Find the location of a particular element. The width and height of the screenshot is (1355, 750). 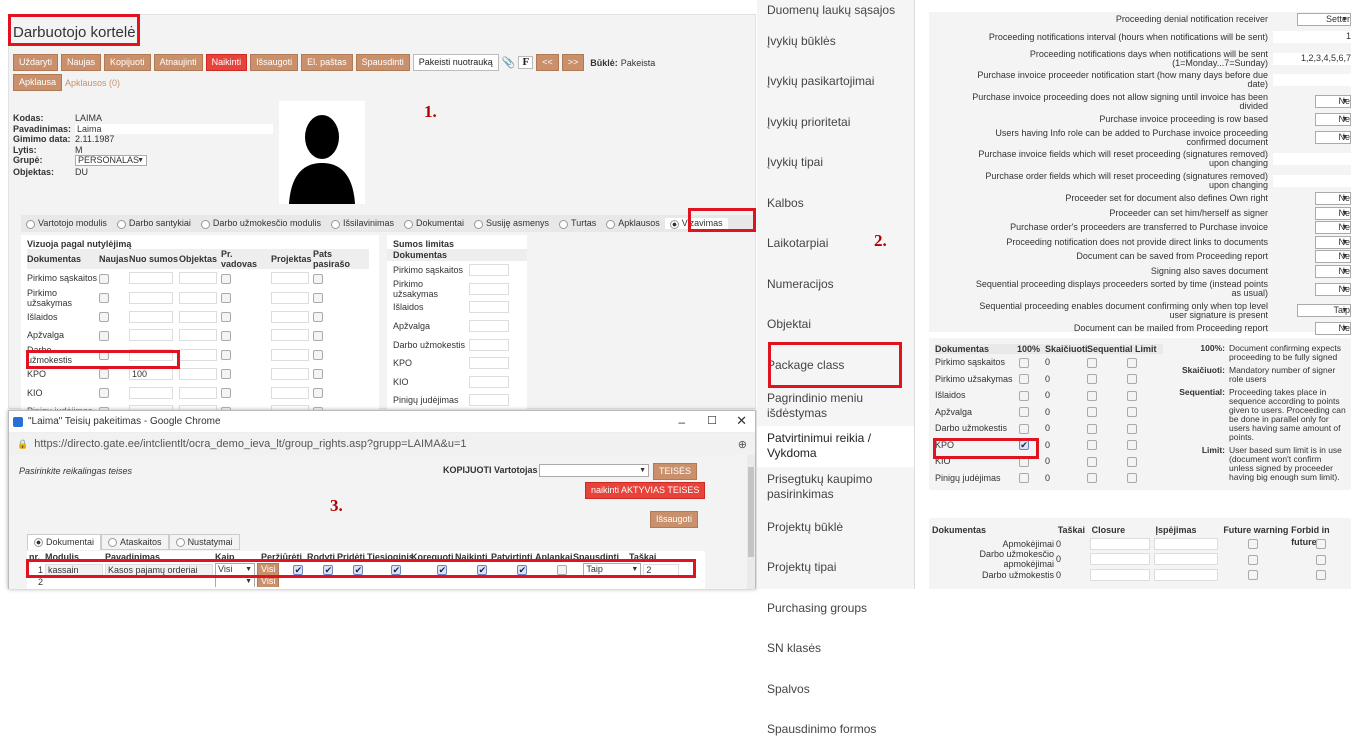

approver-row: KIO is located at coordinates (198, 392).